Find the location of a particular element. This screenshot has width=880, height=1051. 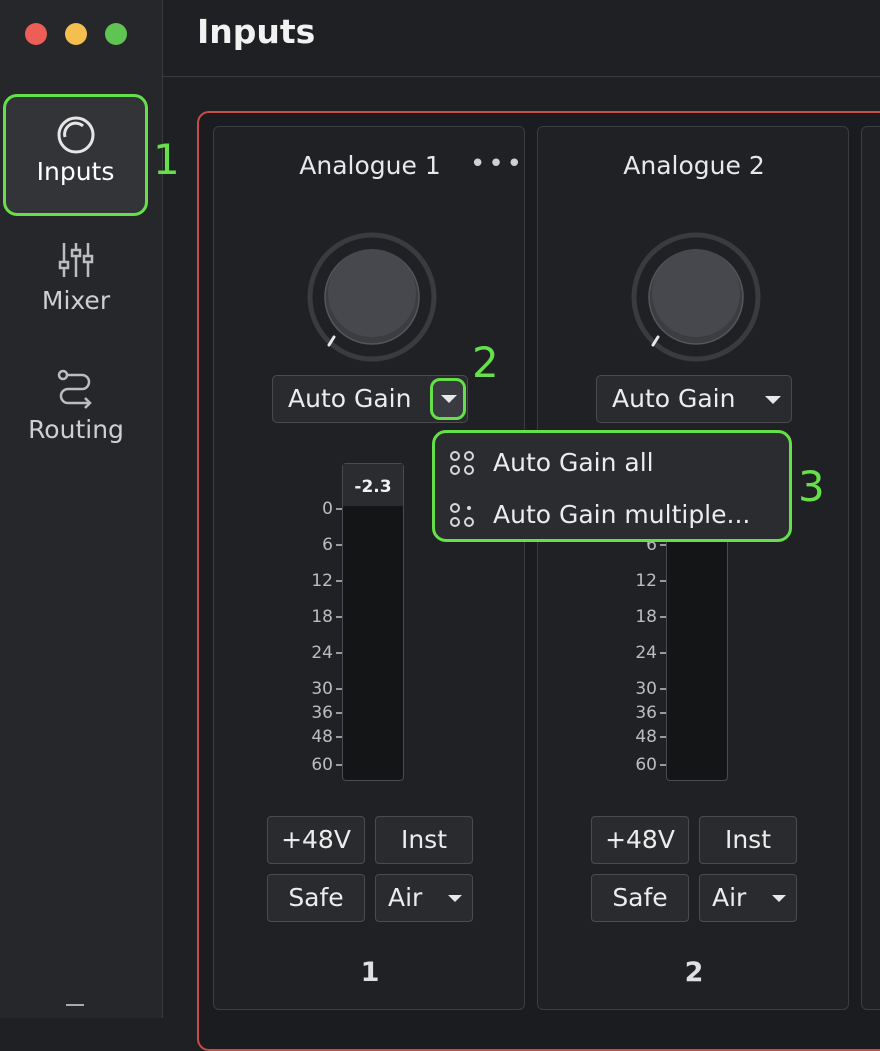

sidebar-item-mixer: Mixer is located at coordinates (76, 277).